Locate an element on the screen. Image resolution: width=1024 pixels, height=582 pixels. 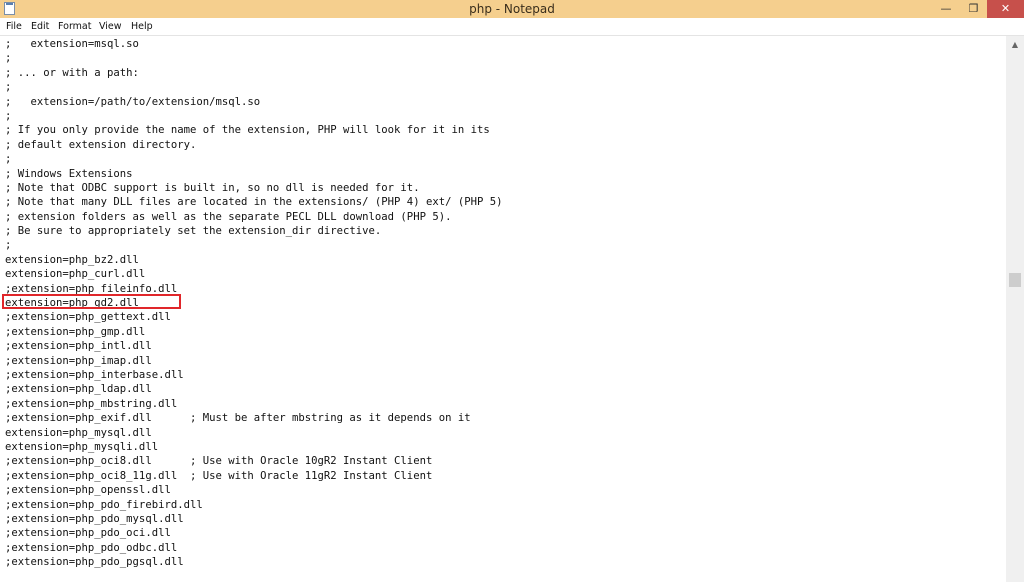
text-line: ; extension=msql.so is located at coordinates (72, 44).